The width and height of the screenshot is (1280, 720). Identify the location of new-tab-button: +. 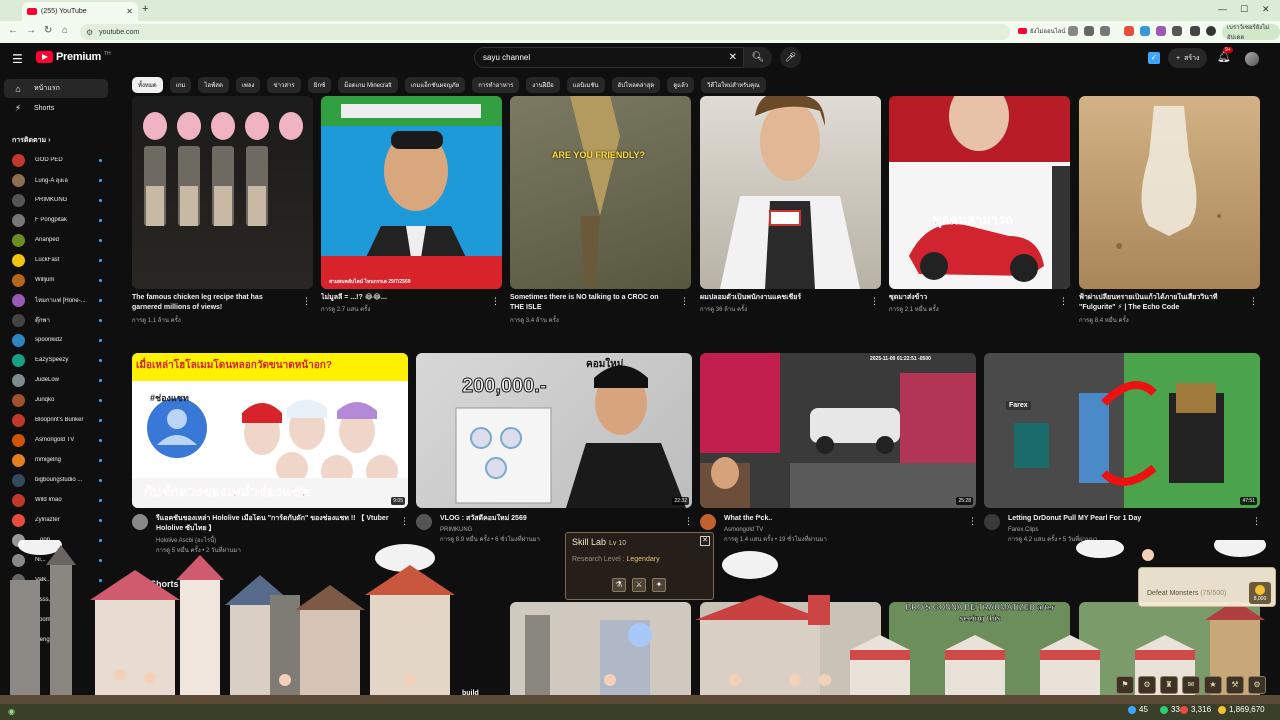
(145, 9).